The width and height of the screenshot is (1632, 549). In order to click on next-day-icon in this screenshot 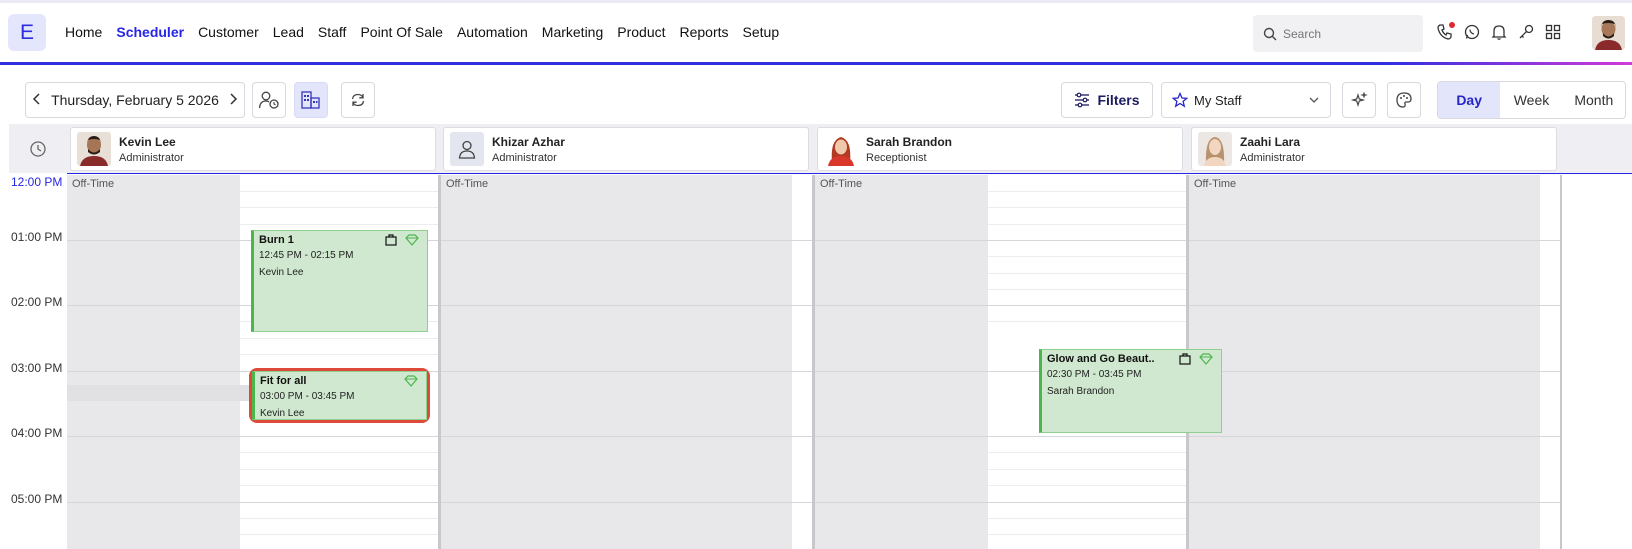, I will do `click(233, 100)`.